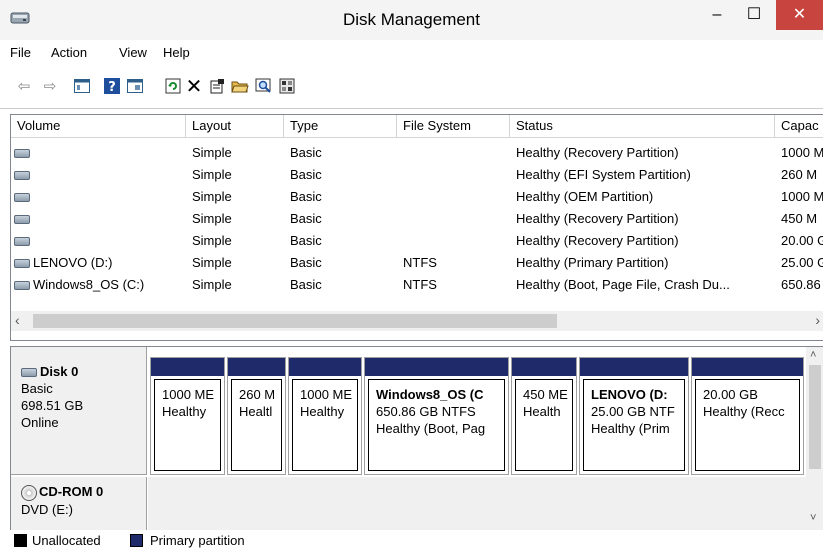  Describe the element at coordinates (264, 86) in the screenshot. I see `search-icon` at that location.